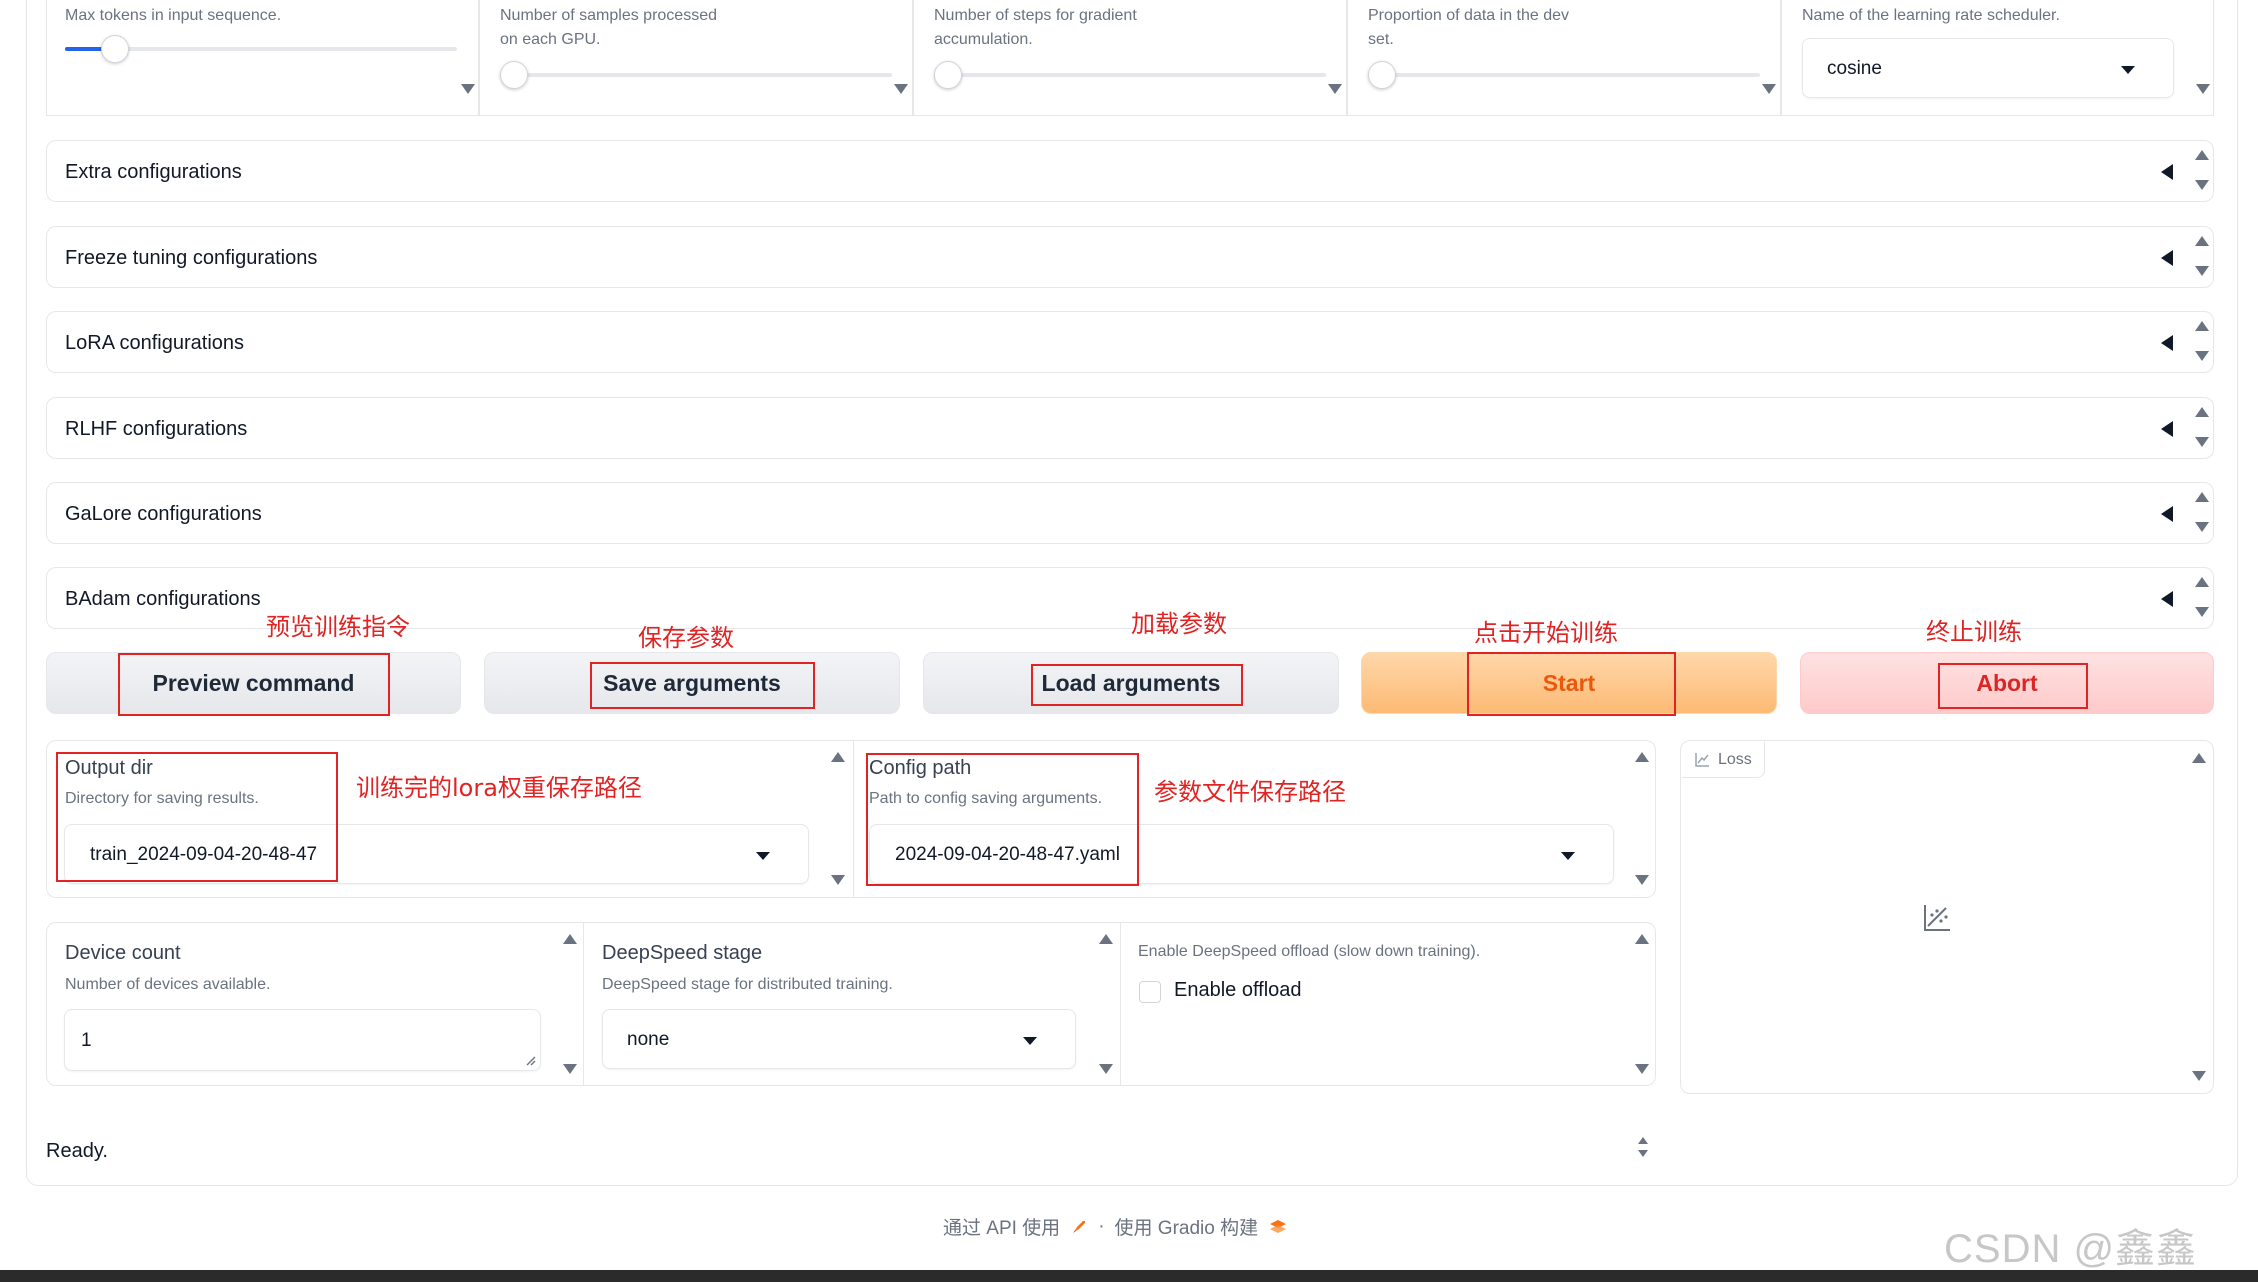  Describe the element at coordinates (1130, 428) in the screenshot. I see `accordion-rlhf: RLHF configurations` at that location.